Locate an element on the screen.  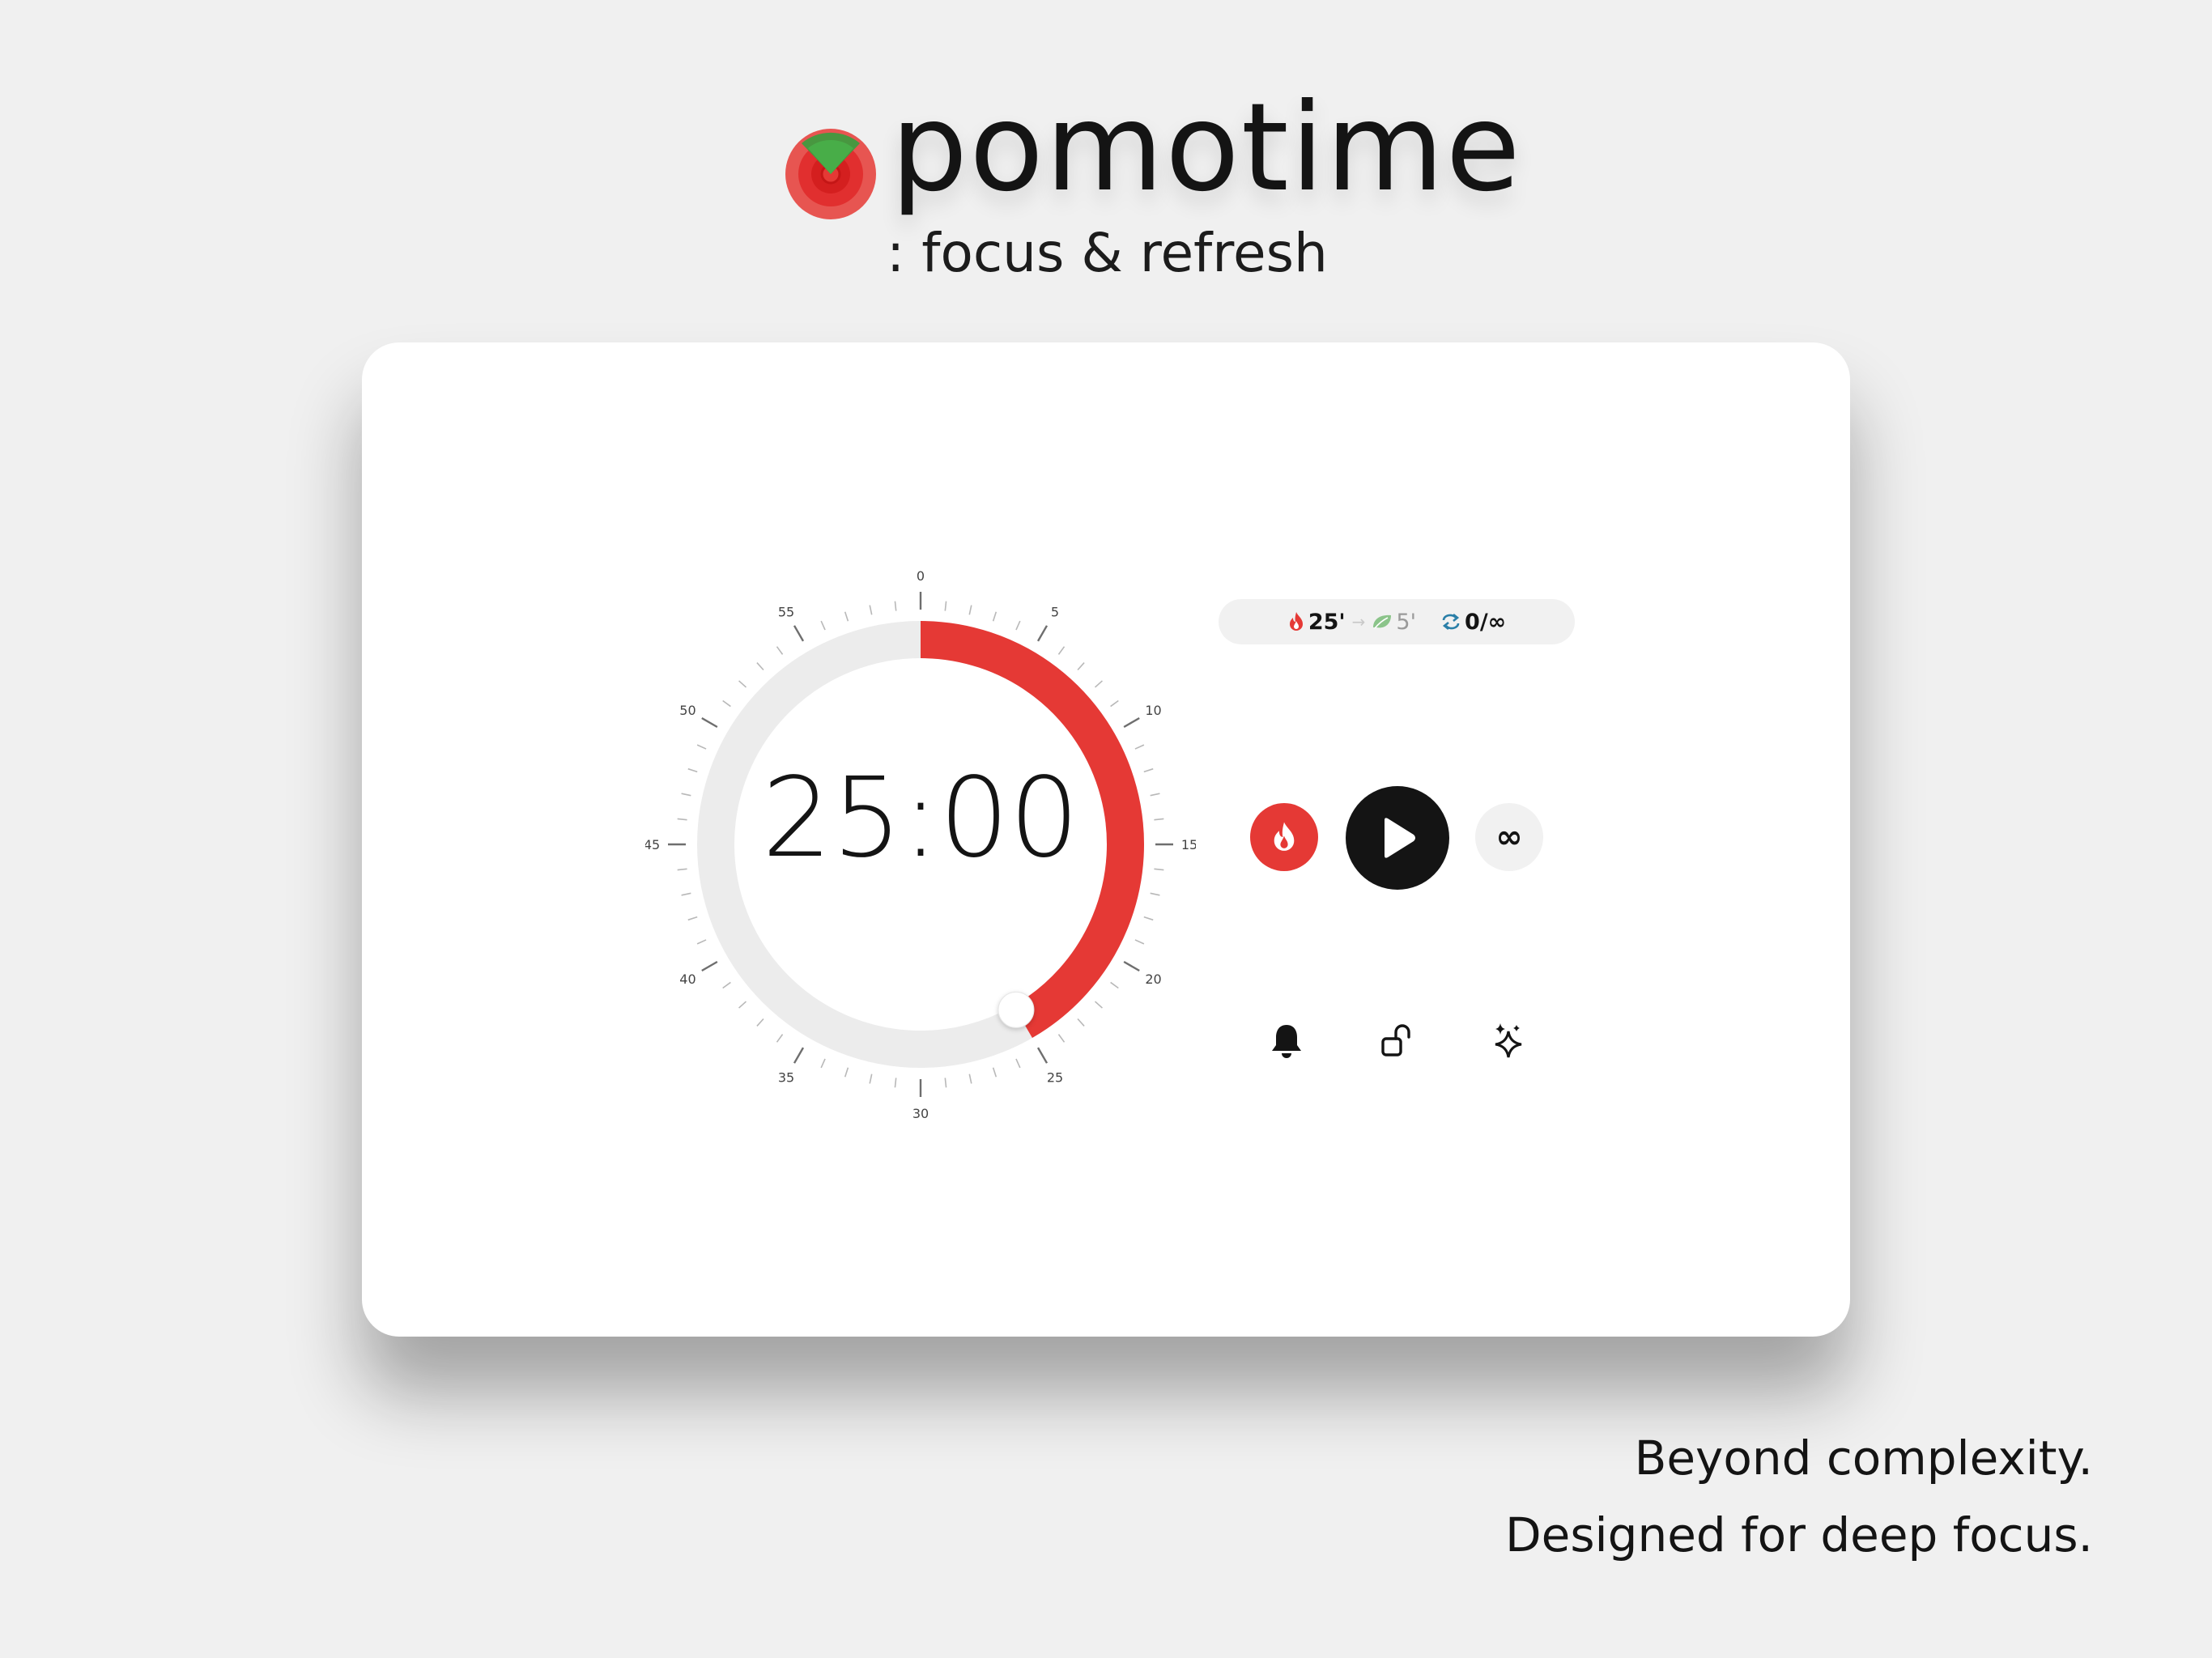
dial-label: 25 is located at coordinates (1055, 1078).